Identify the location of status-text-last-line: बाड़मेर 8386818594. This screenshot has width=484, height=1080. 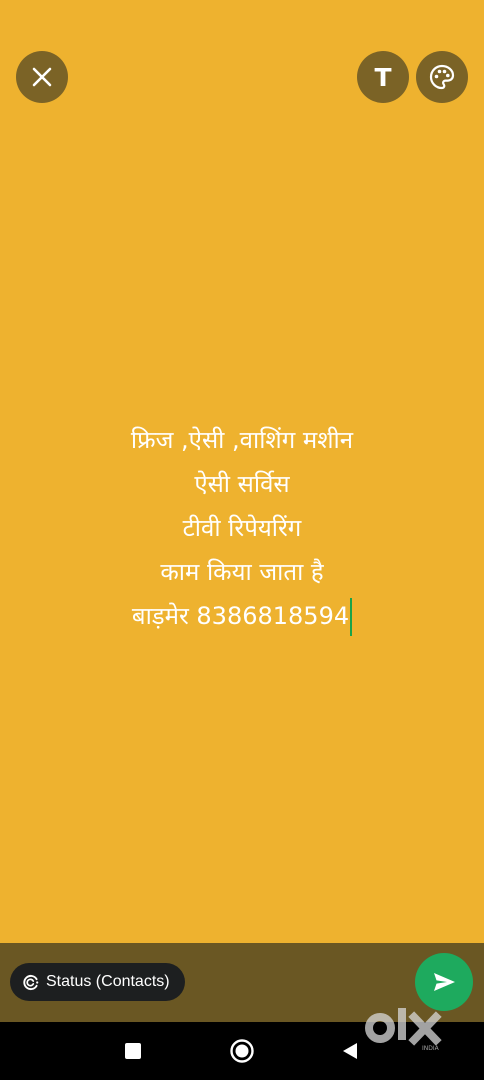
(242, 616).